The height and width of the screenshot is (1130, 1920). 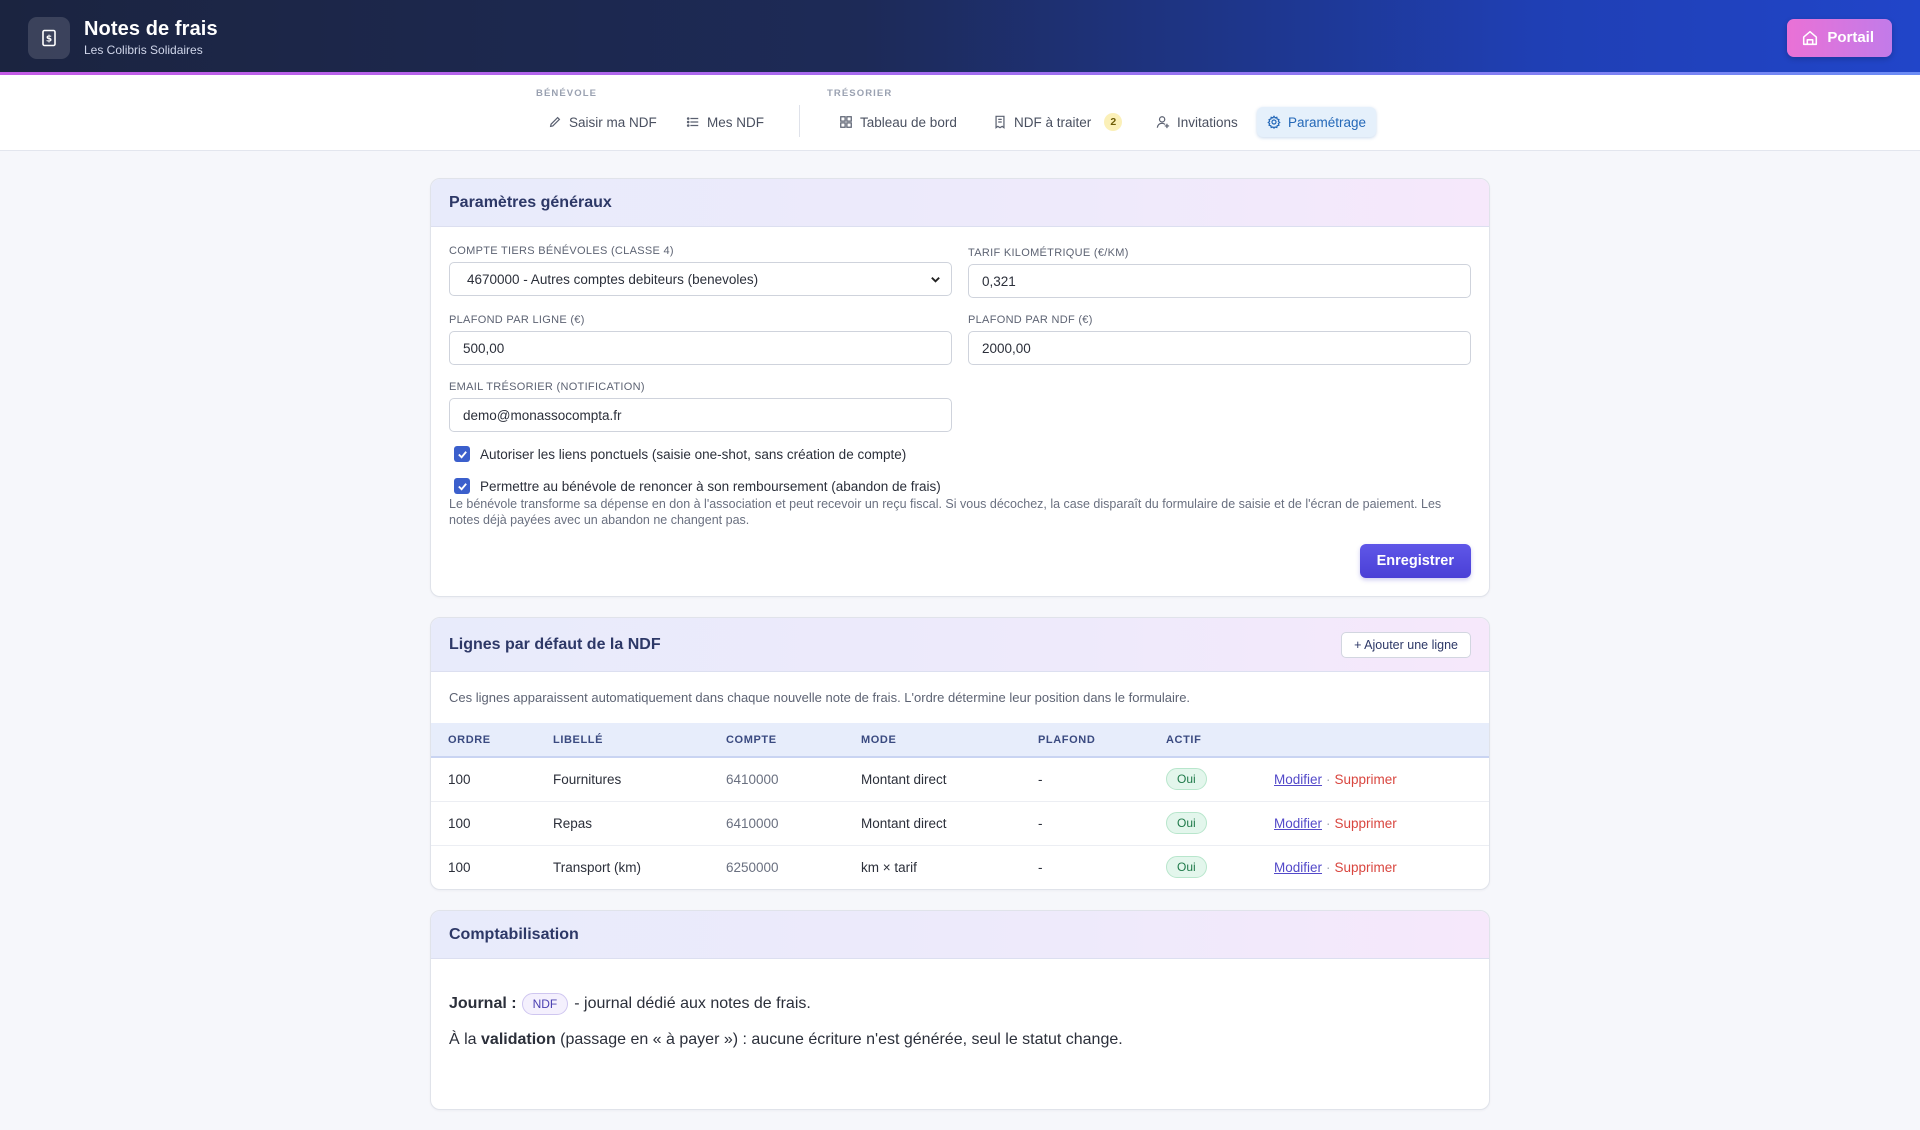 I want to click on check-icon, so click(x=462, y=486).